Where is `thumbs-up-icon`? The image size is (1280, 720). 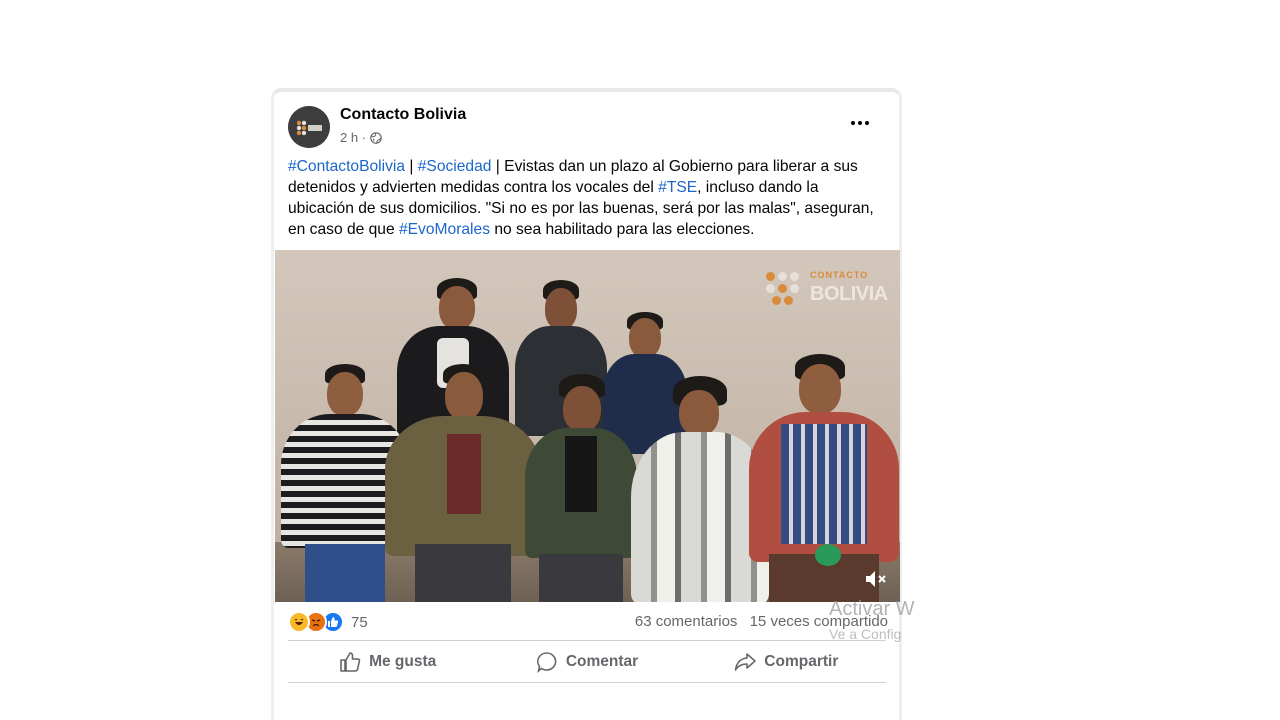 thumbs-up-icon is located at coordinates (350, 662).